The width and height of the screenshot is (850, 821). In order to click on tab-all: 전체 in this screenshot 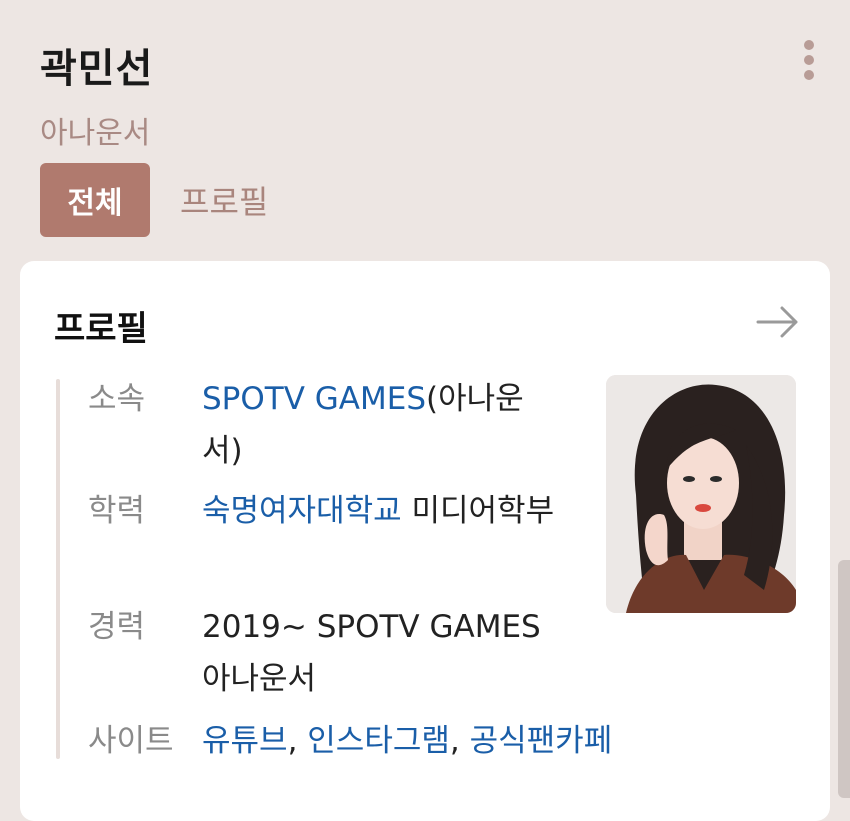, I will do `click(95, 200)`.